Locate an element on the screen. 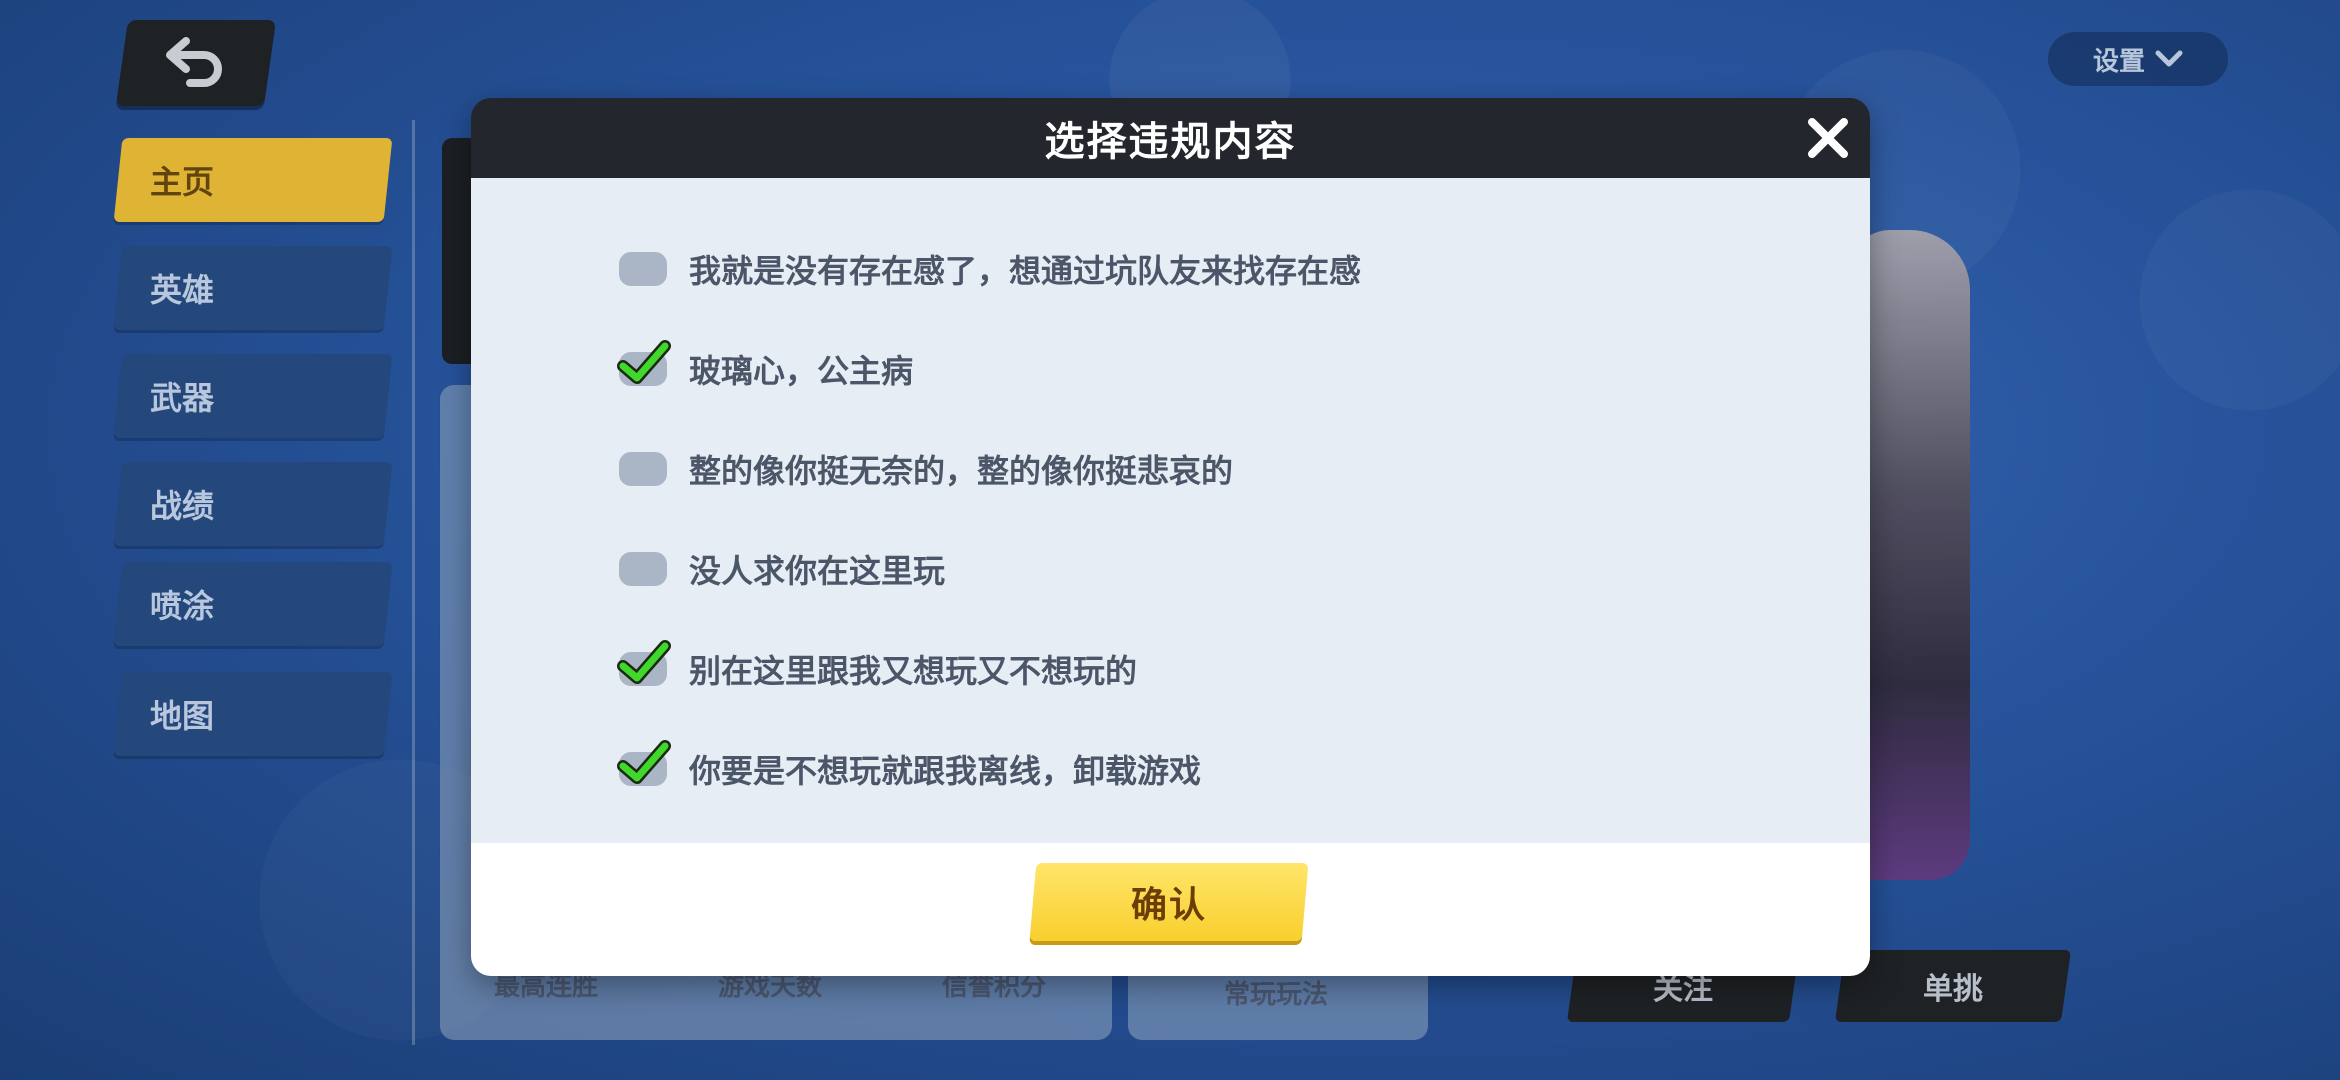 The height and width of the screenshot is (1080, 2340). option-item: 没人求你在这里玩 is located at coordinates (782, 569).